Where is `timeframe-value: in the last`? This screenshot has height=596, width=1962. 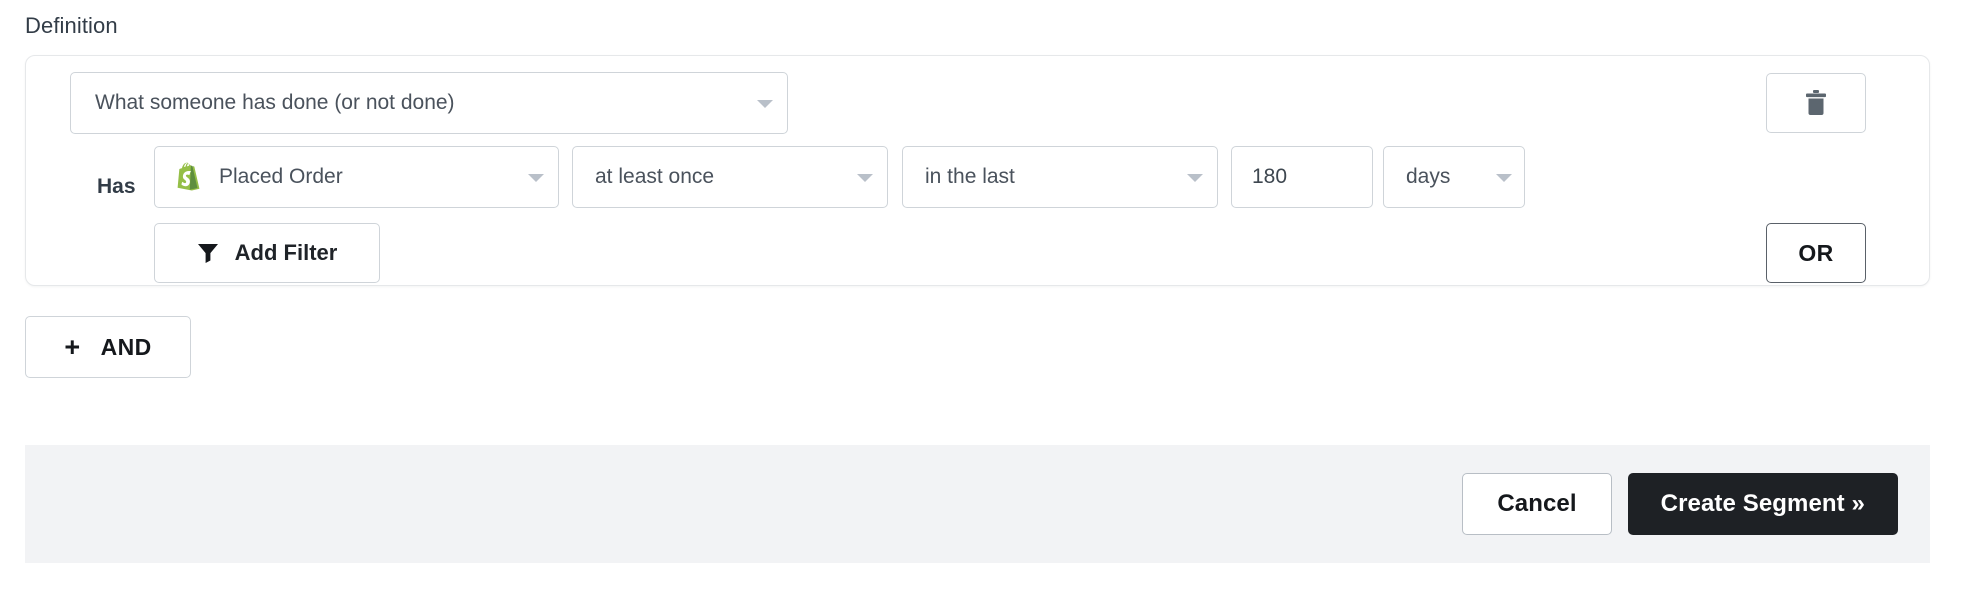 timeframe-value: in the last is located at coordinates (970, 176).